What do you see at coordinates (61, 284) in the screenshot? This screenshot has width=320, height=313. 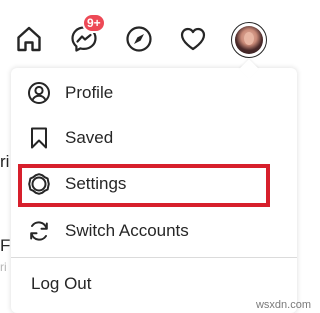 I see `logout-button: Log Out` at bounding box center [61, 284].